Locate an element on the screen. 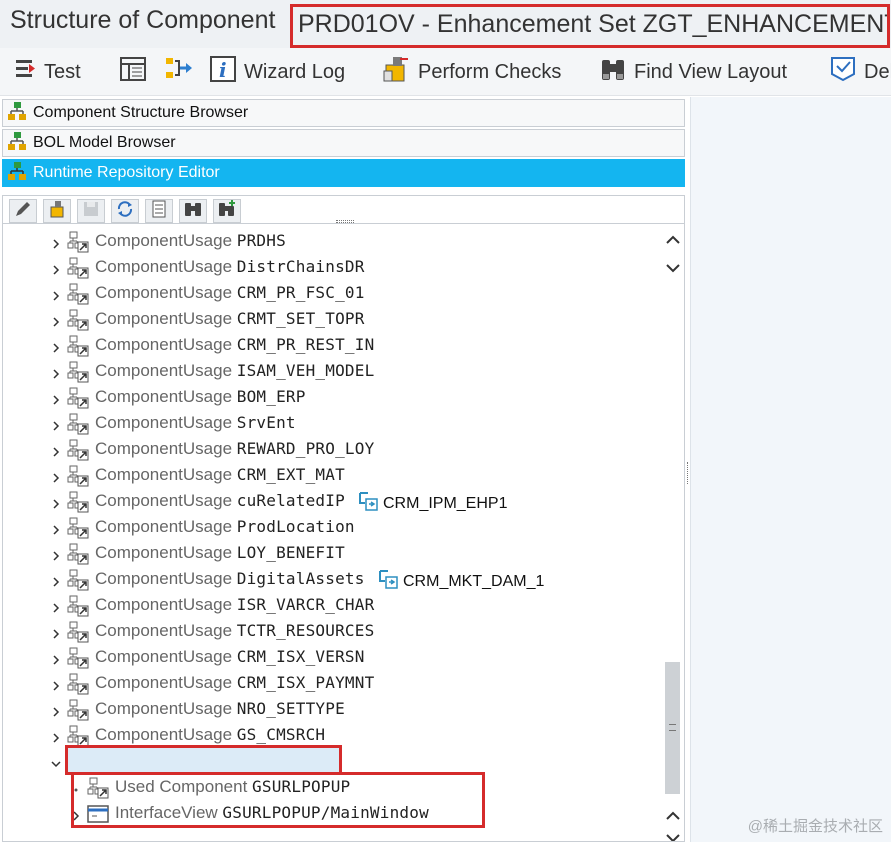 This screenshot has height=842, width=891. perform-checks-button: Perform Checks is located at coordinates (471, 72).